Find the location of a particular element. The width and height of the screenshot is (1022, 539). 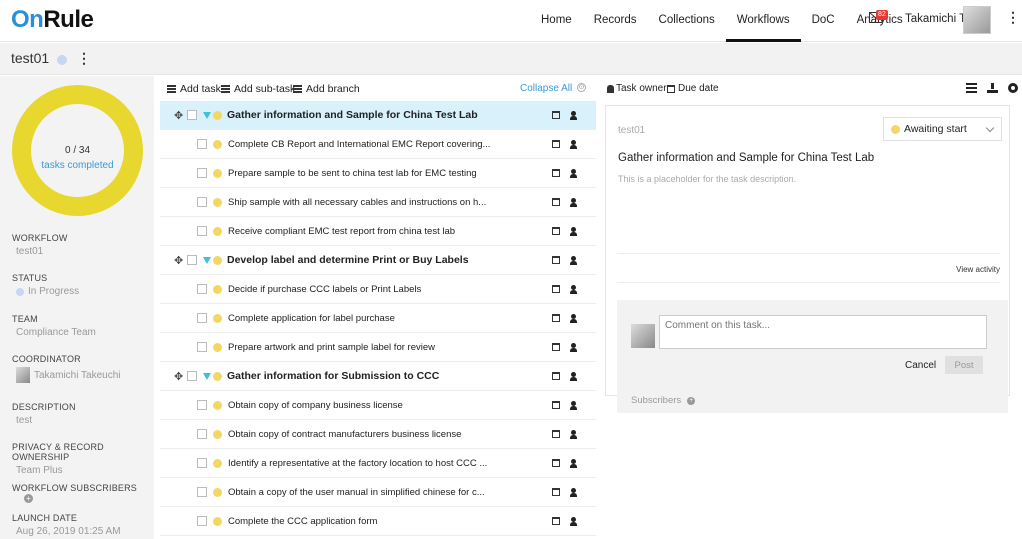

task-row: Complete the CCC application form is located at coordinates (378, 521).